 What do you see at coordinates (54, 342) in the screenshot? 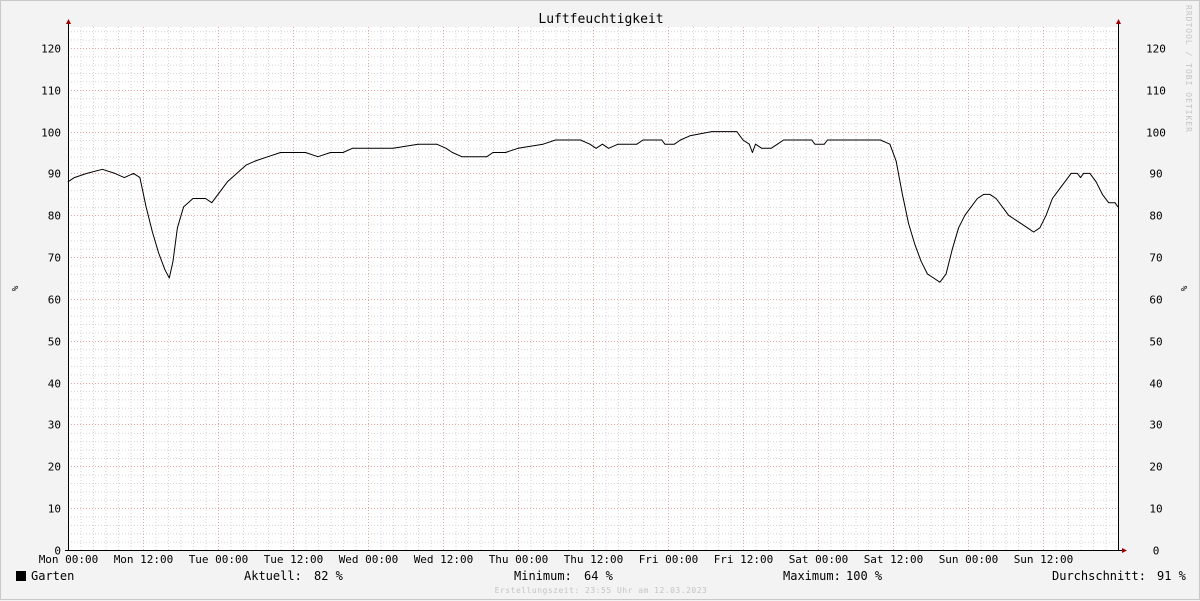
I see `y-tick-label-left: 50` at bounding box center [54, 342].